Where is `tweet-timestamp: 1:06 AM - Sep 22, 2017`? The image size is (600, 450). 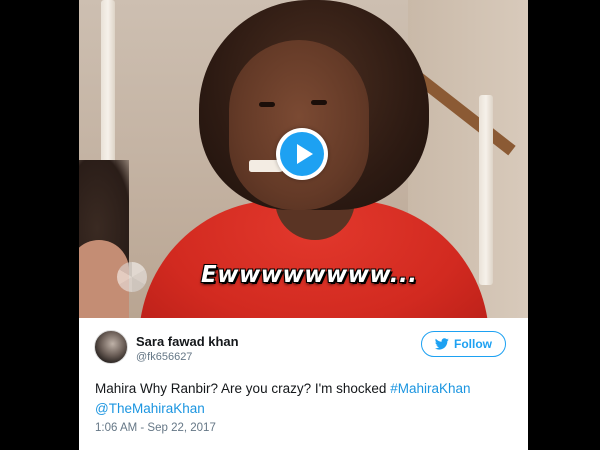
tweet-timestamp: 1:06 AM - Sep 22, 2017 is located at coordinates (155, 428).